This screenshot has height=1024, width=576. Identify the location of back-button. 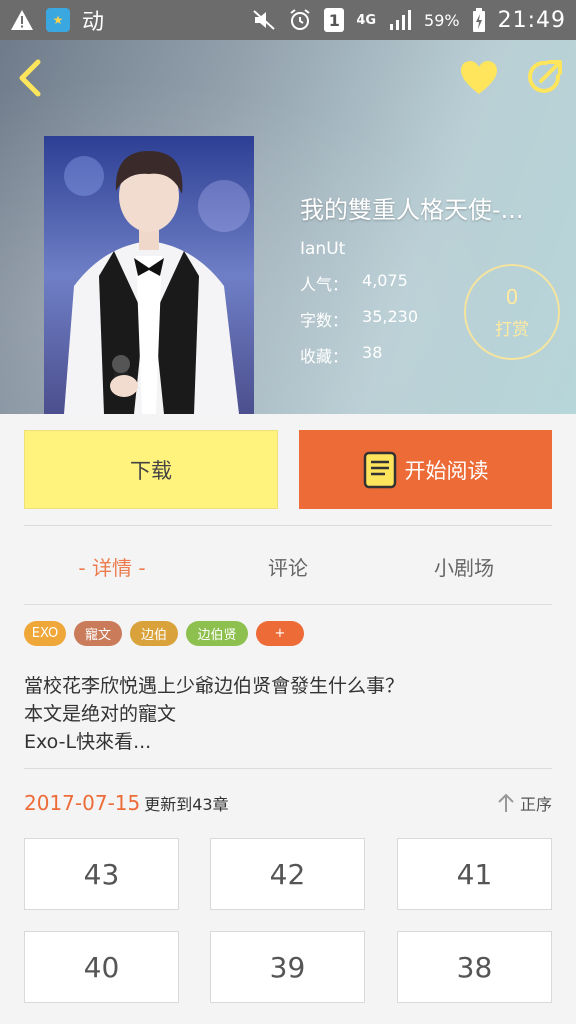
(32, 78).